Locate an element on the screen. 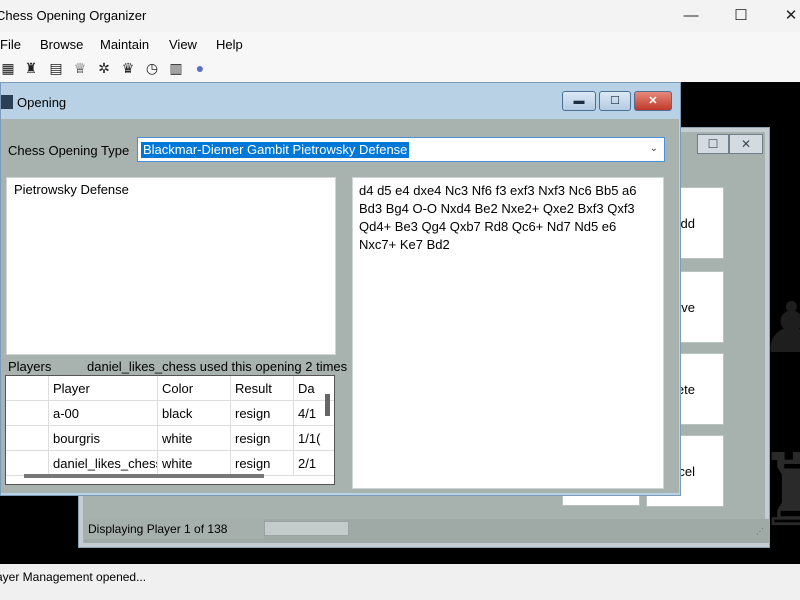  chevron-down-icon: ⌄ is located at coordinates (654, 148).